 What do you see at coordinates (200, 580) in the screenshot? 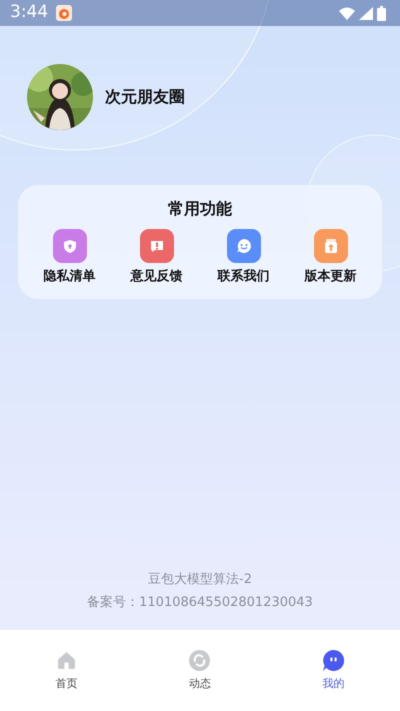
I see `footer-text: 豆包大模型算法-2` at bounding box center [200, 580].